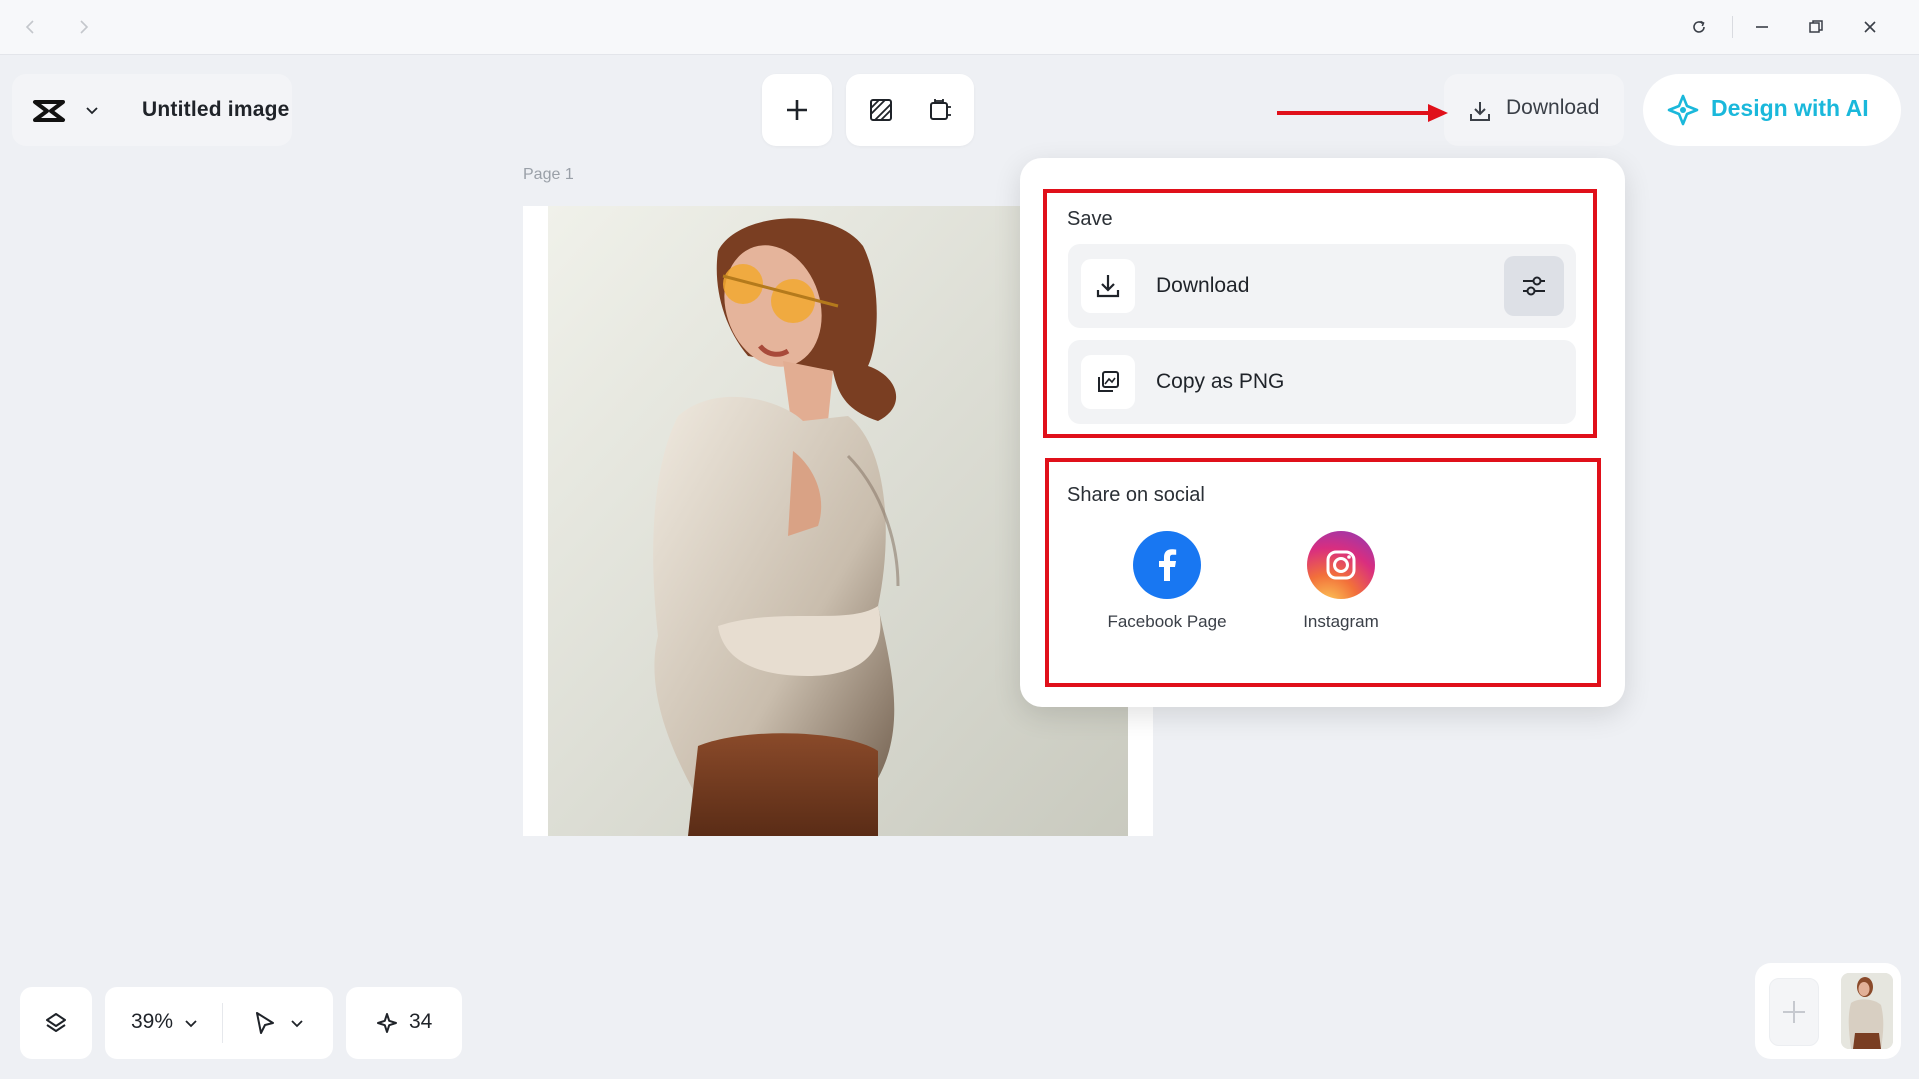 The width and height of the screenshot is (1919, 1079). Describe the element at coordinates (548, 174) in the screenshot. I see `page-label: Page 1` at that location.